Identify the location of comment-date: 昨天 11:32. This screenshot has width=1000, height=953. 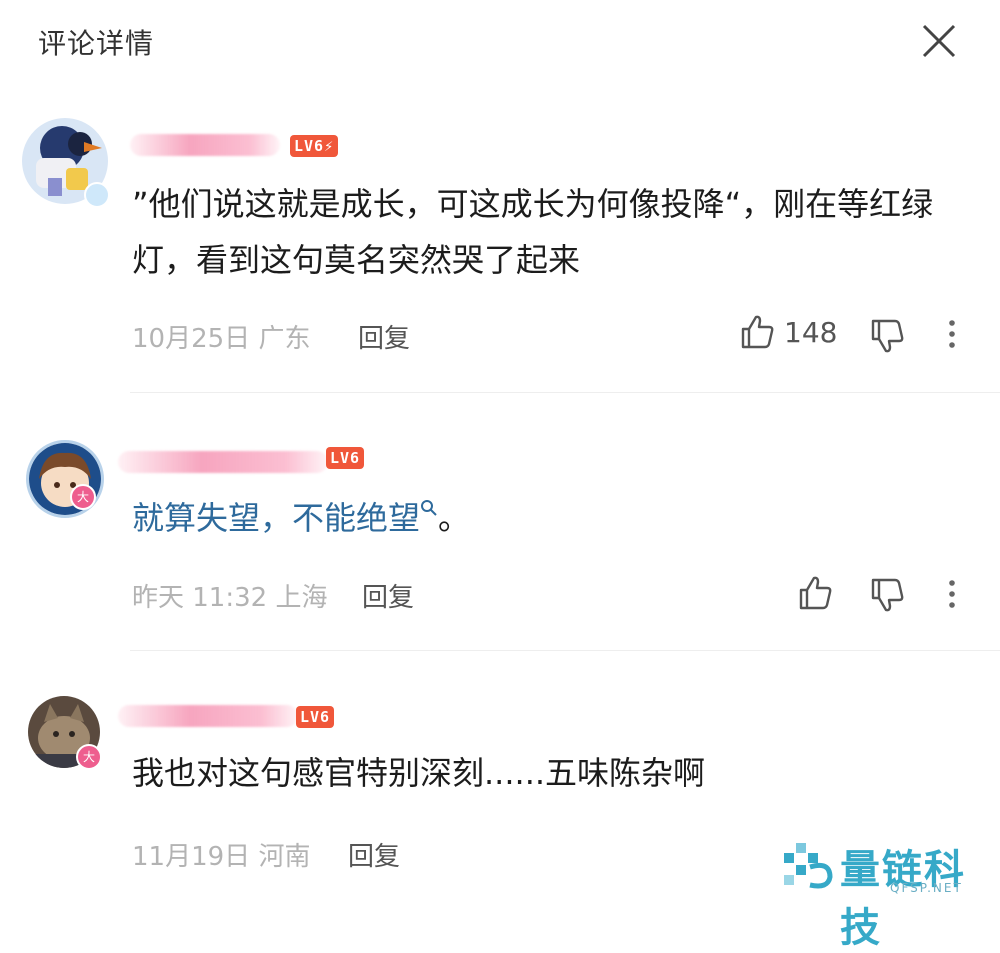
(200, 598).